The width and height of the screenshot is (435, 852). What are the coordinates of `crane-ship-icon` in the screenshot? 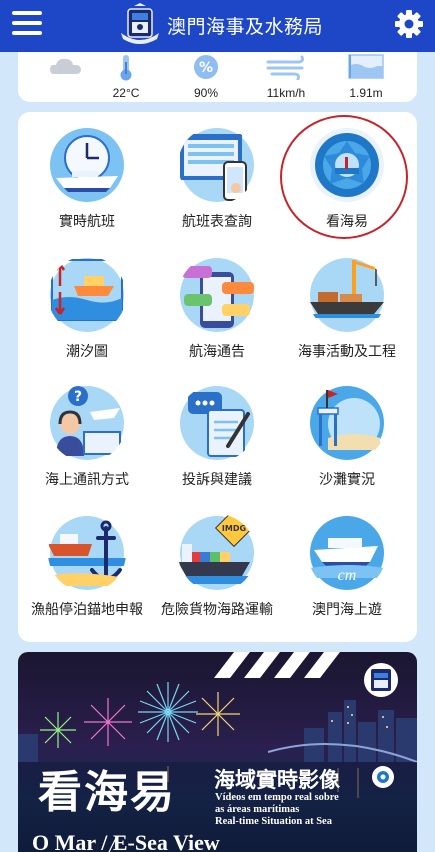 It's located at (347, 295).